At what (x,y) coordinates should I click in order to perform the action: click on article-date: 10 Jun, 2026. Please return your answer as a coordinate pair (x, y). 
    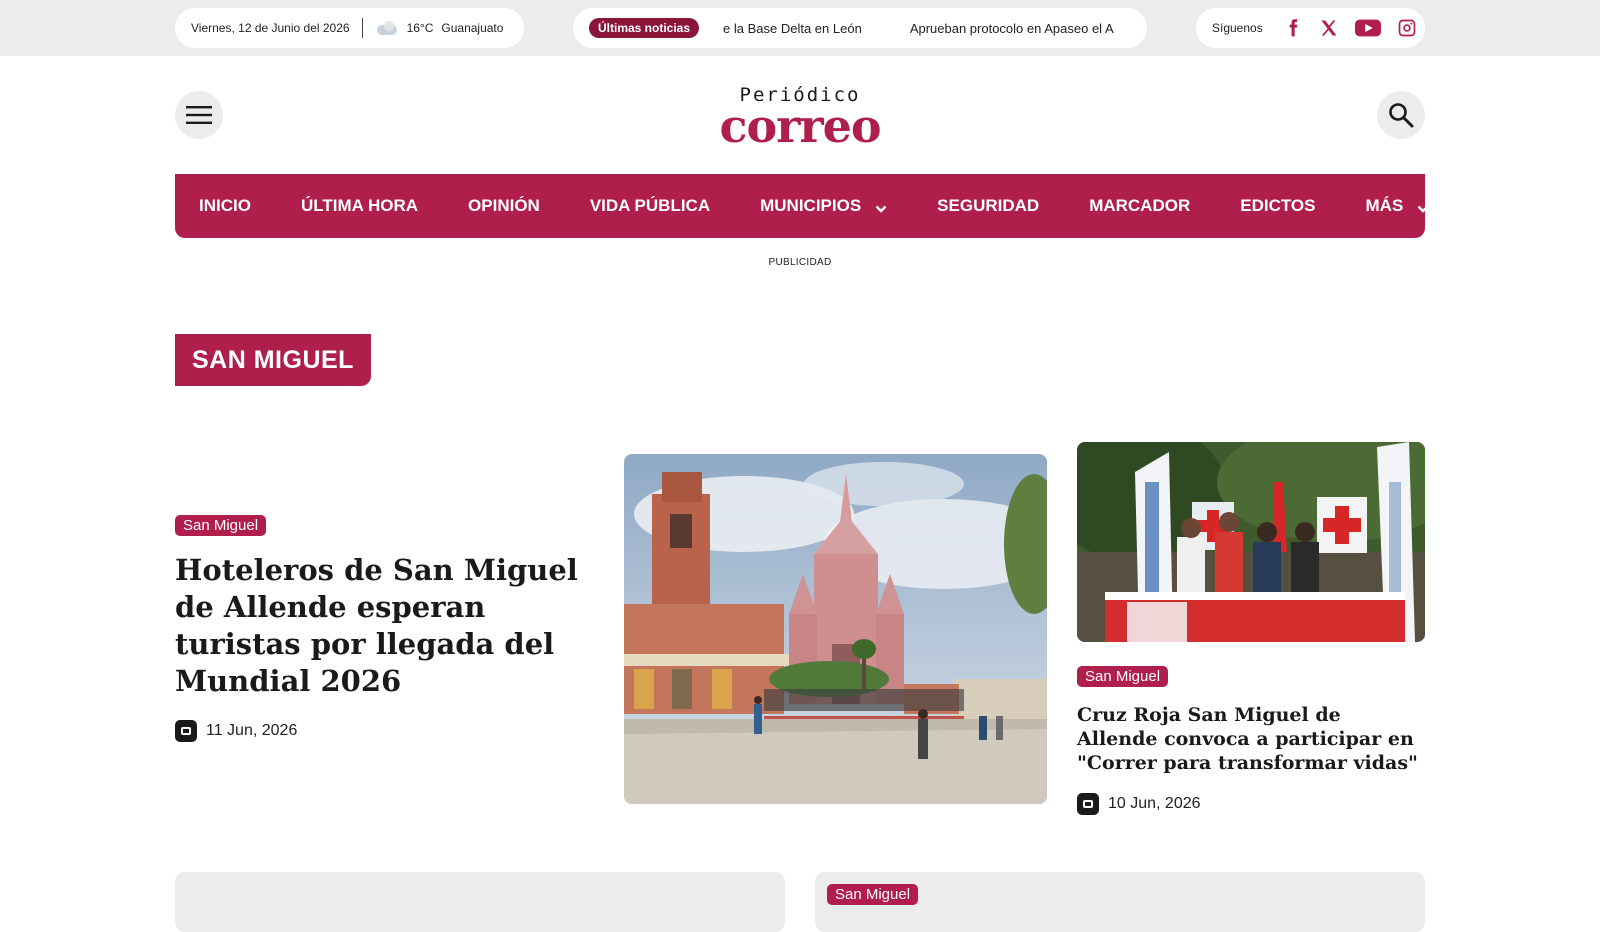
    Looking at the image, I should click on (1251, 804).